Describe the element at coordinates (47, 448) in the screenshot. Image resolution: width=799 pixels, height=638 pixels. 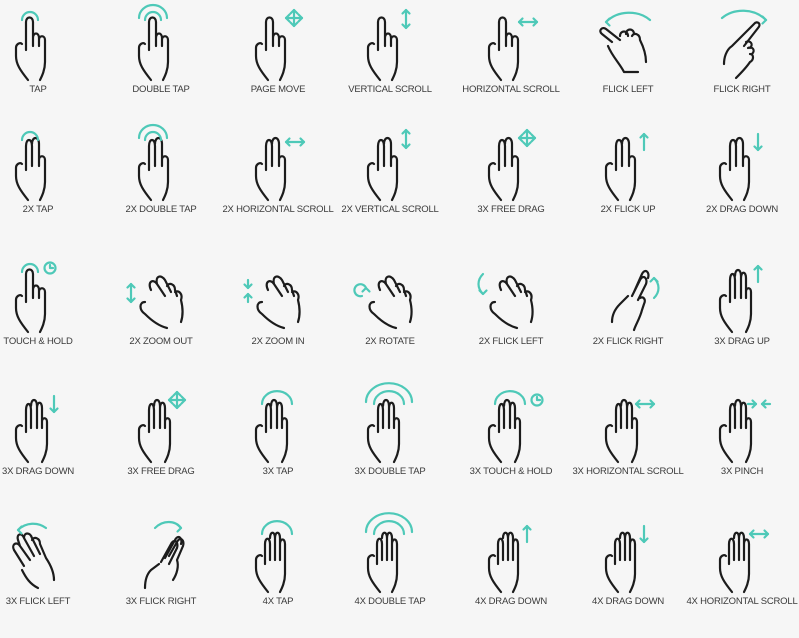
I see `gesture-item: 3X DRAG DOWN` at that location.